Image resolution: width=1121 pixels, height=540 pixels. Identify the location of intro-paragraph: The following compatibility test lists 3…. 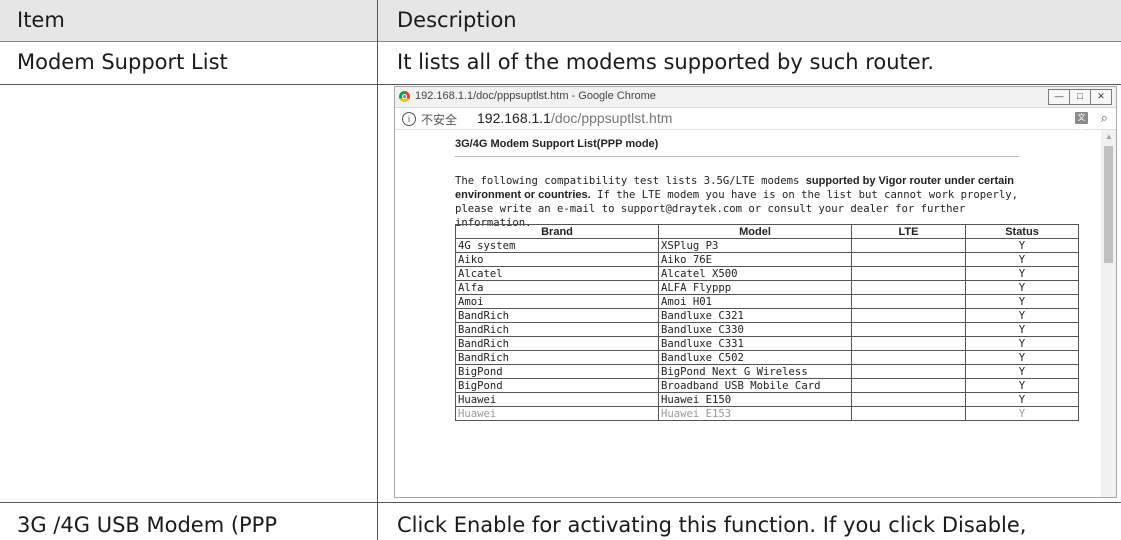
(745, 202).